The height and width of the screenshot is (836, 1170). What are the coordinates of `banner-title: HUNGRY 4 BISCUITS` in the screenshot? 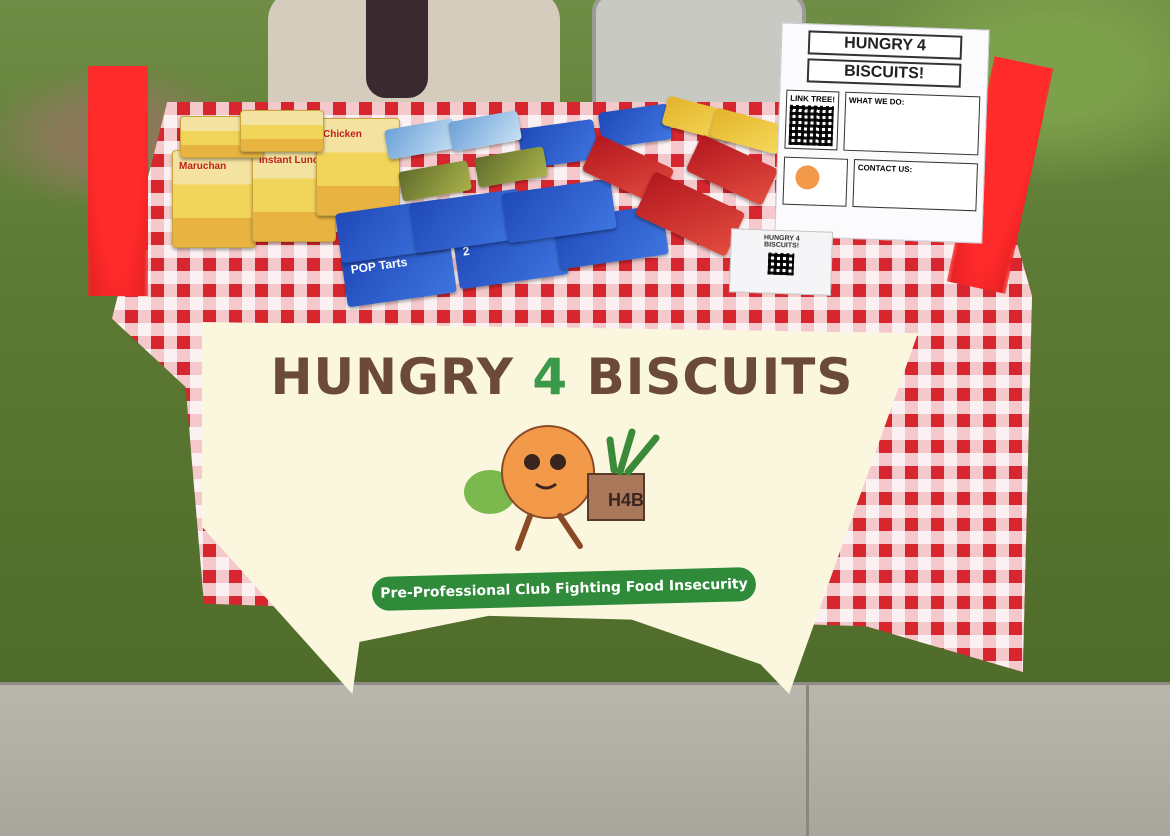 It's located at (562, 377).